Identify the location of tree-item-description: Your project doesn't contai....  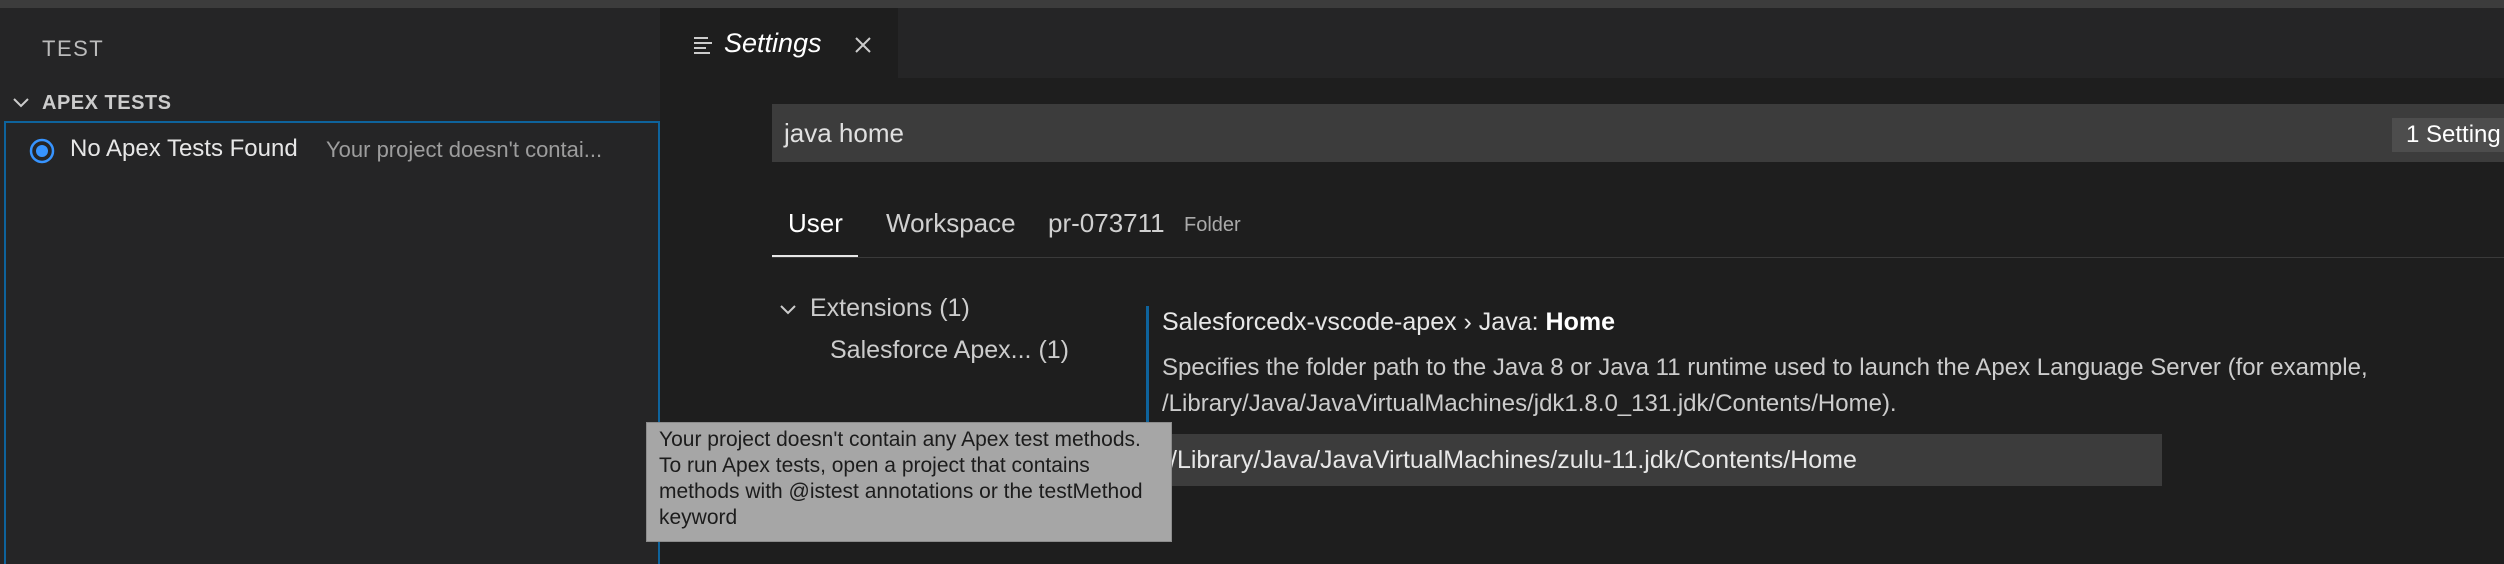
(464, 149).